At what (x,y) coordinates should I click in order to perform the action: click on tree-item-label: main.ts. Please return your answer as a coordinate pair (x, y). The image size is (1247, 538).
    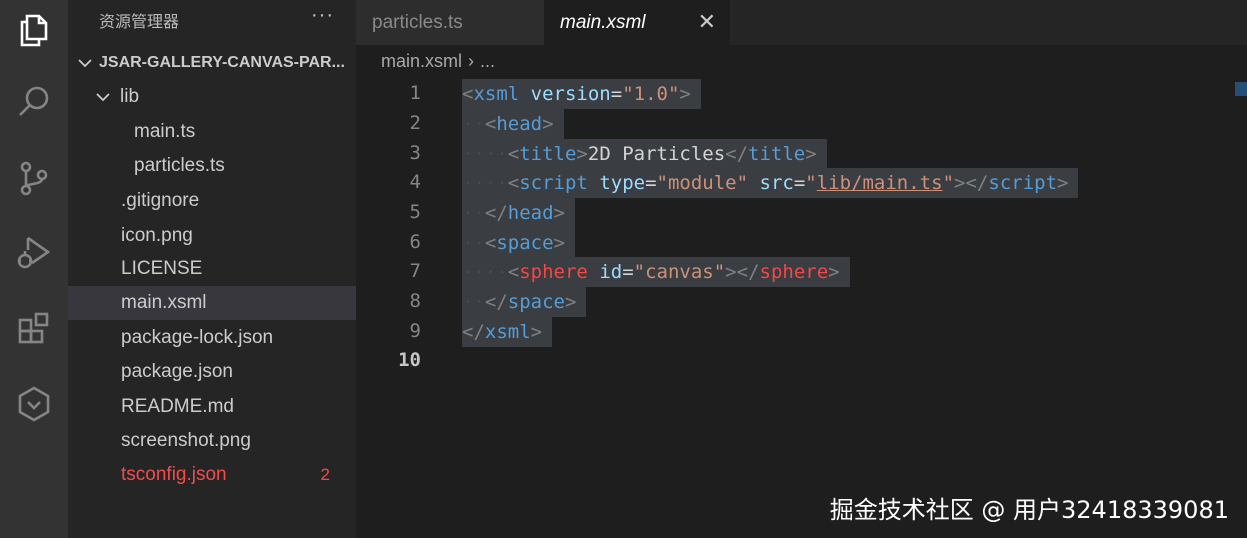
    Looking at the image, I should click on (165, 131).